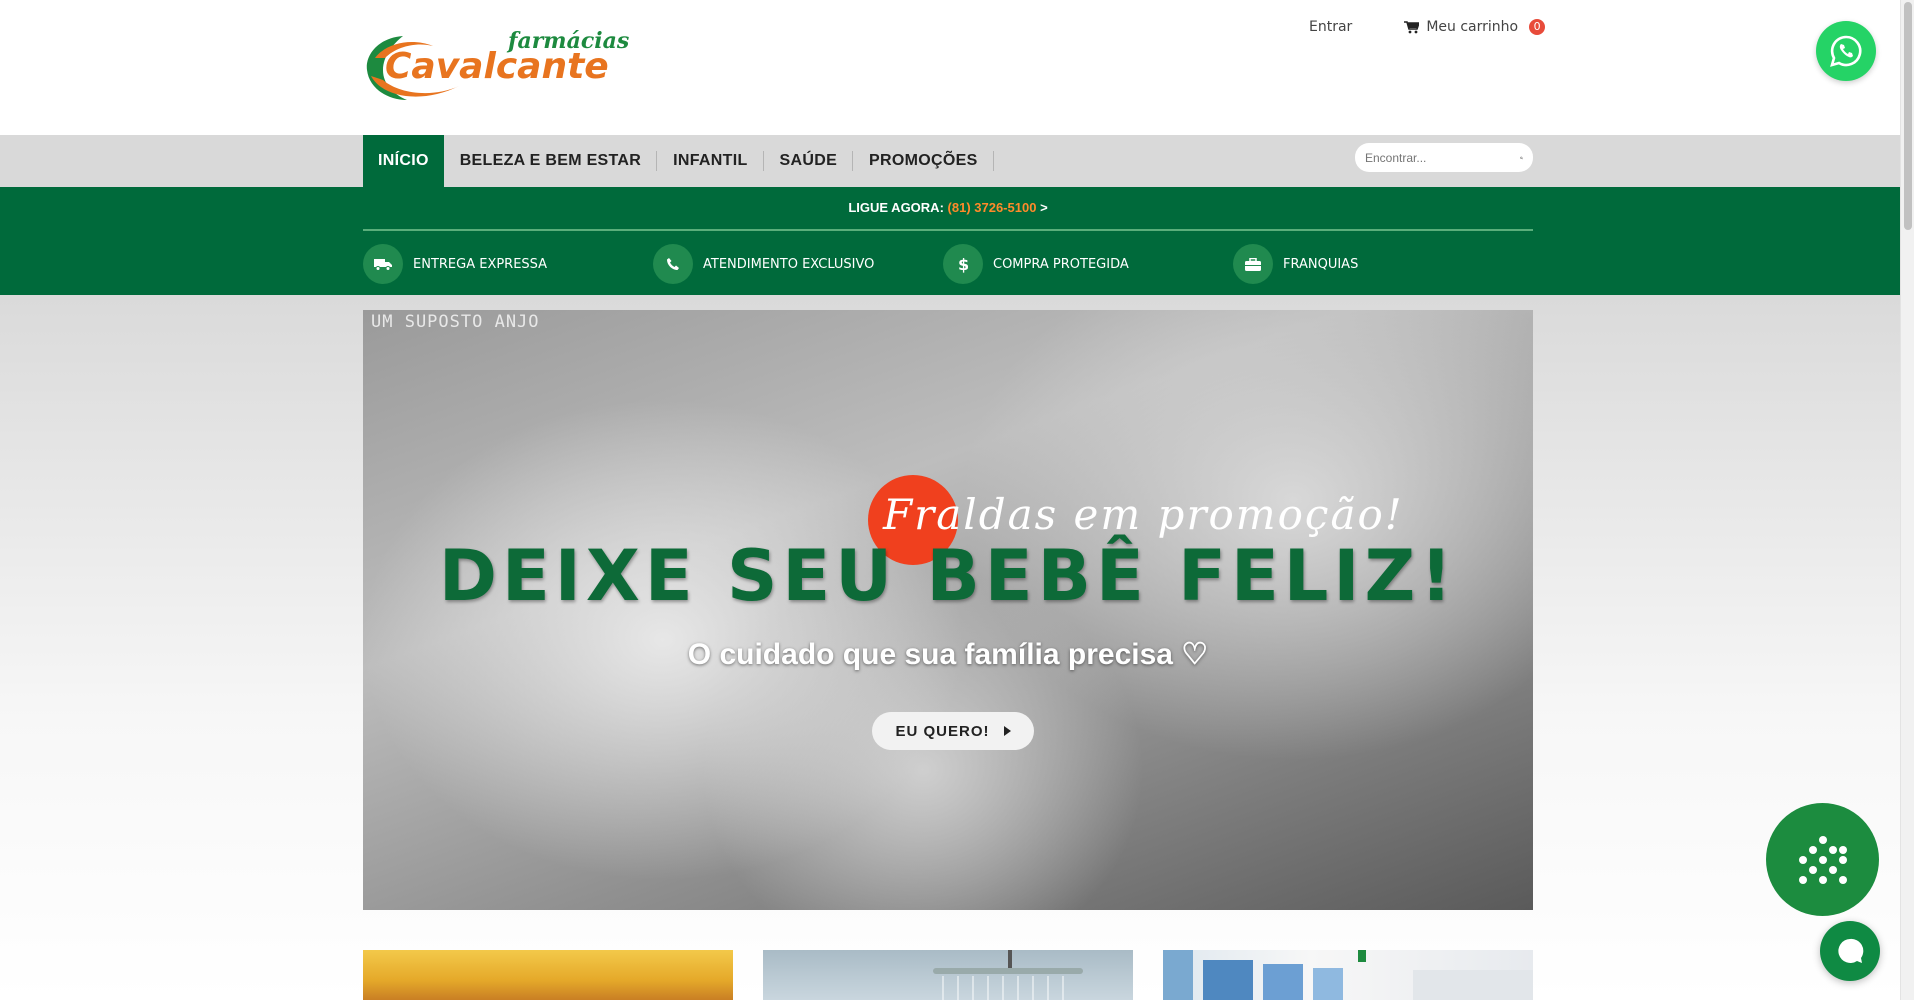 The width and height of the screenshot is (1914, 1000). Describe the element at coordinates (953, 731) in the screenshot. I see `cta-button: EU QUERO!` at that location.